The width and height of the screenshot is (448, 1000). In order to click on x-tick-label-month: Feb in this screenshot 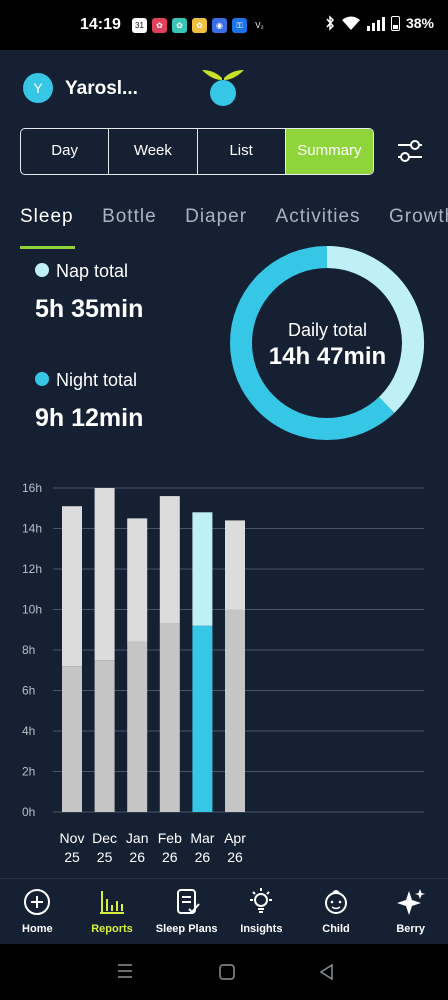, I will do `click(170, 838)`.